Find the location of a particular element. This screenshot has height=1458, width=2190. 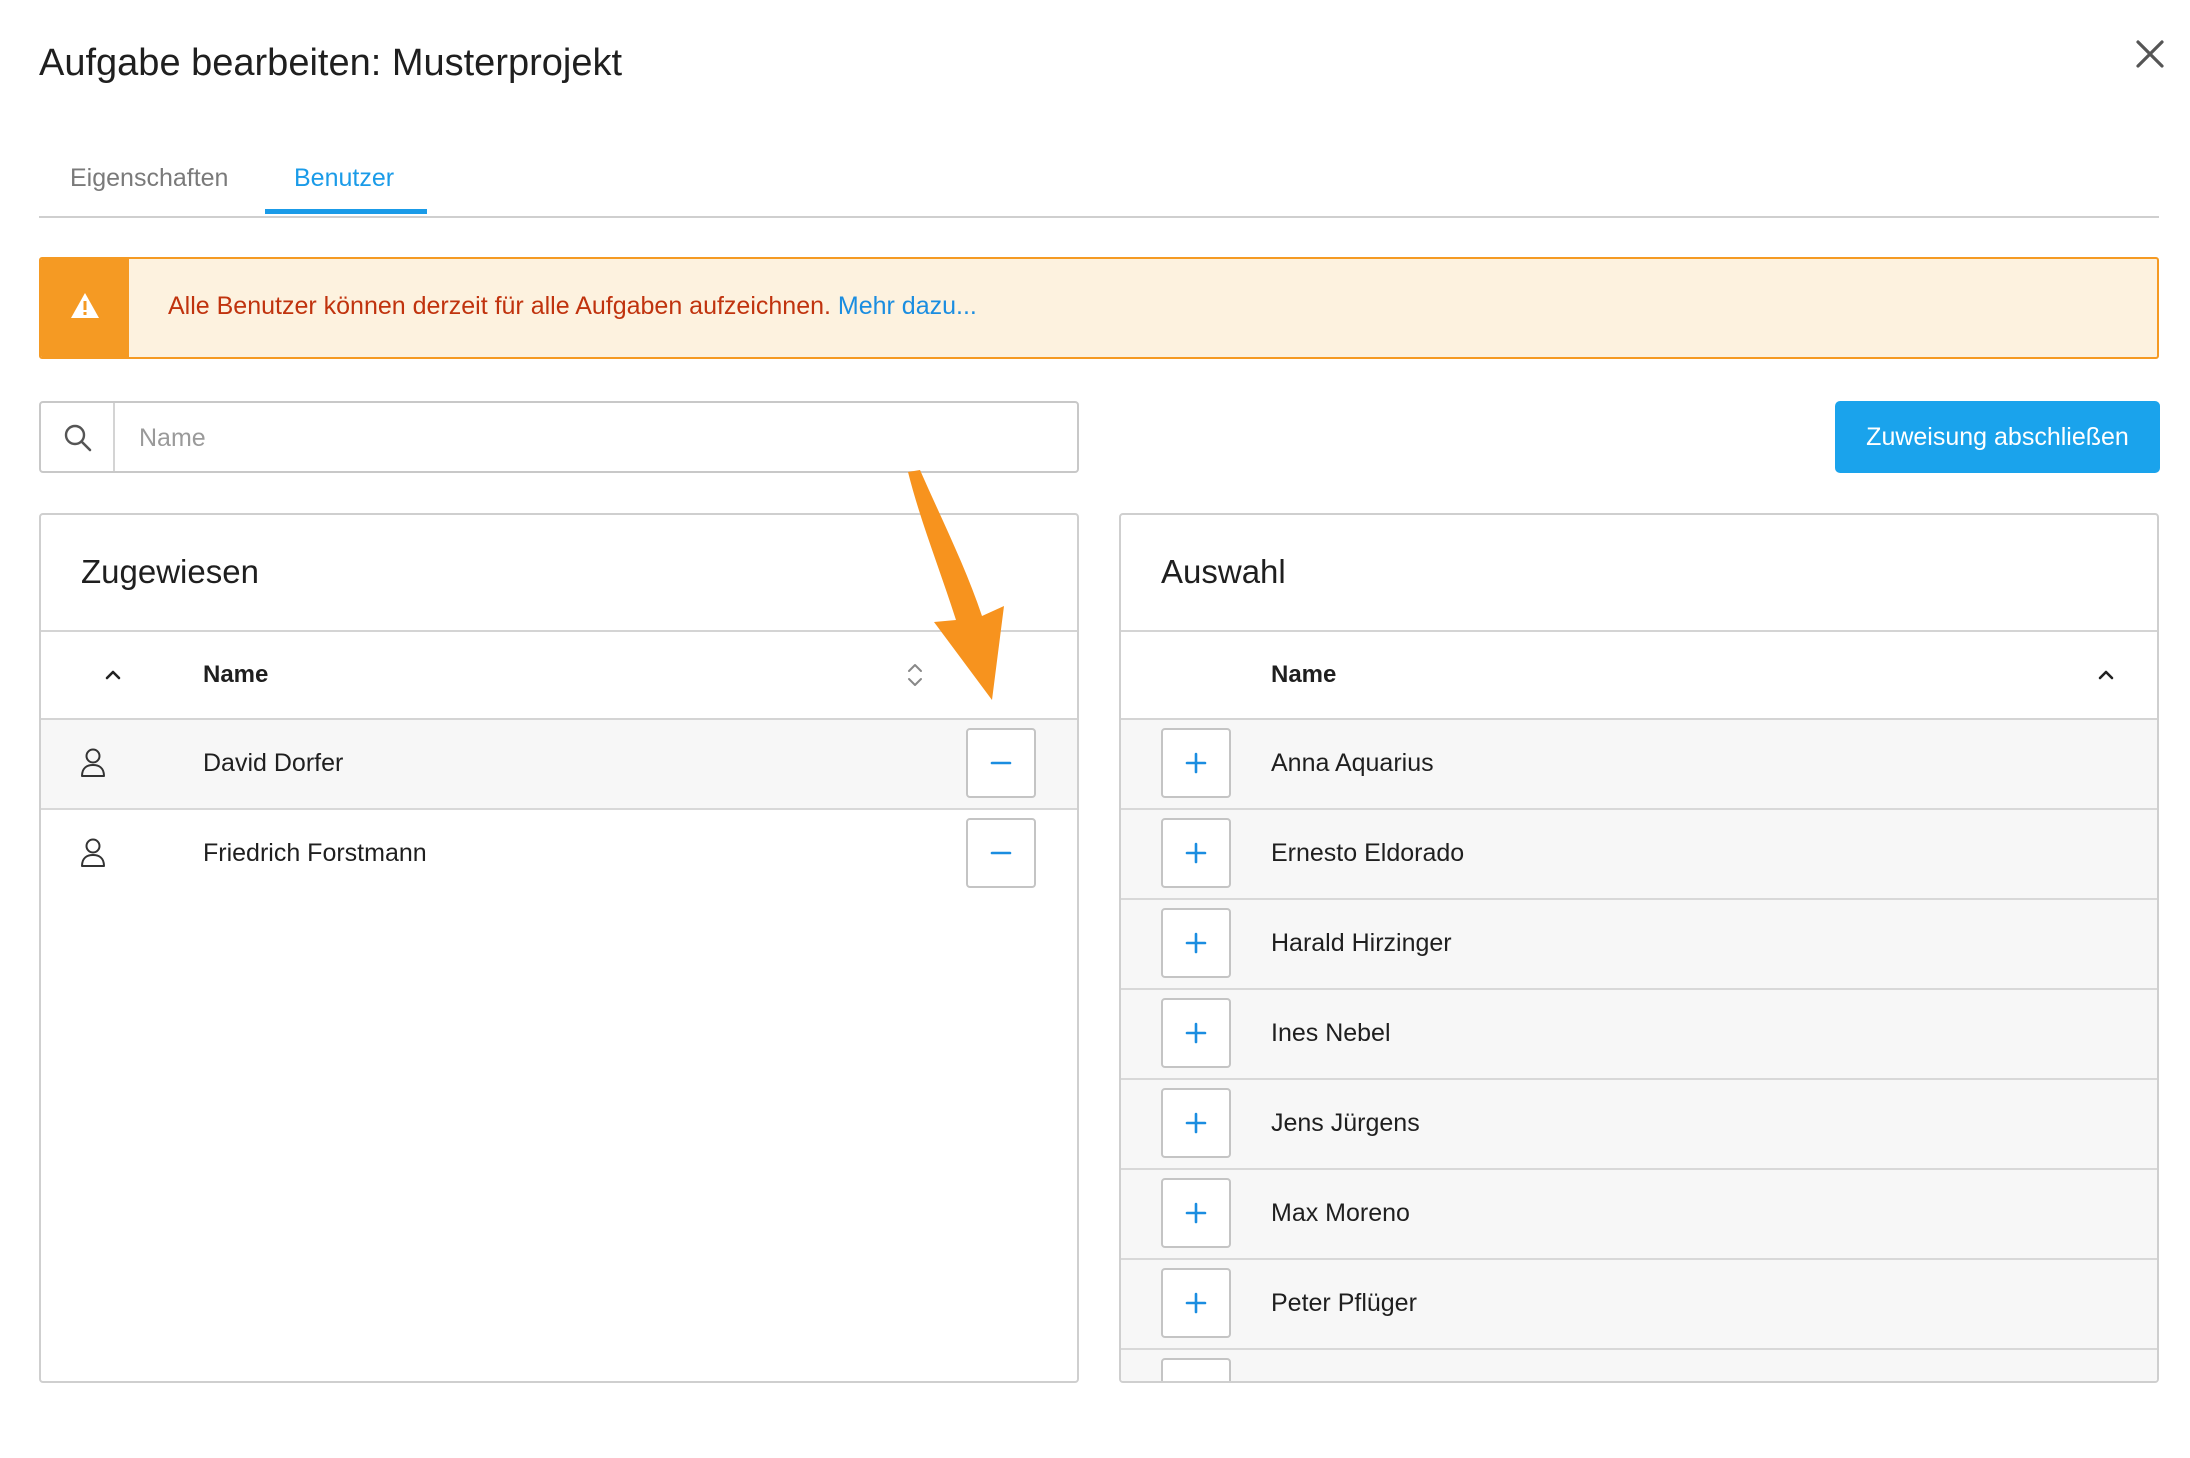

warning-triangle-icon is located at coordinates (85, 305).